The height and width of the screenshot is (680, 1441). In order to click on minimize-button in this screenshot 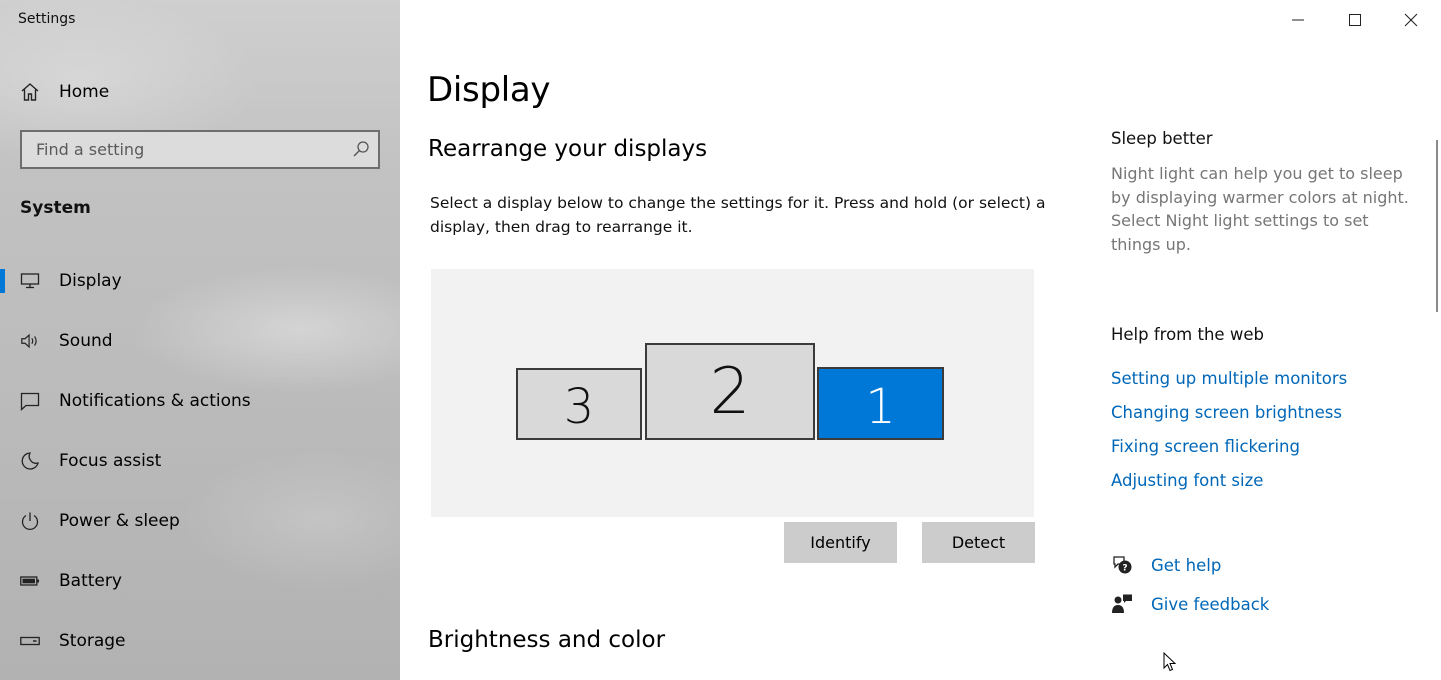, I will do `click(1298, 20)`.